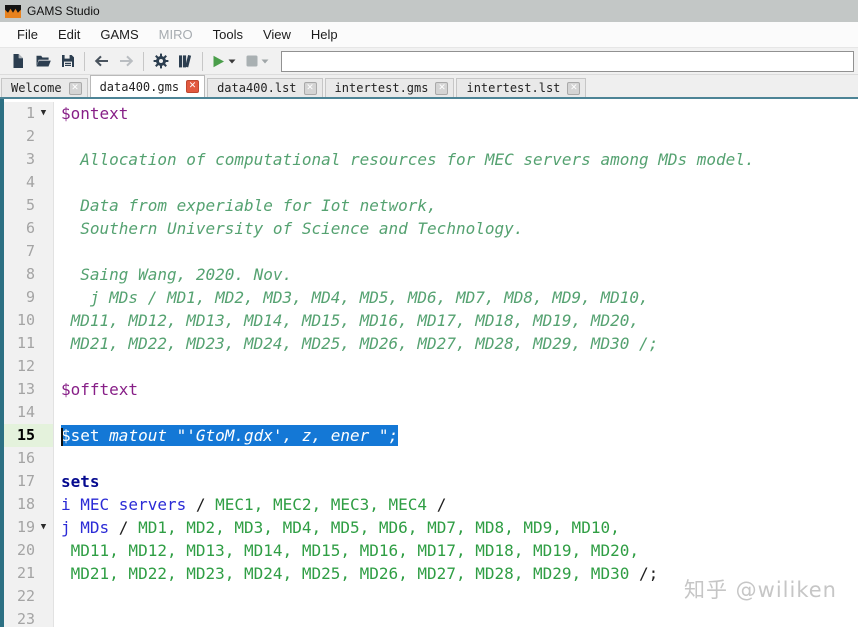  What do you see at coordinates (25, 320) in the screenshot?
I see `line-number: 10` at bounding box center [25, 320].